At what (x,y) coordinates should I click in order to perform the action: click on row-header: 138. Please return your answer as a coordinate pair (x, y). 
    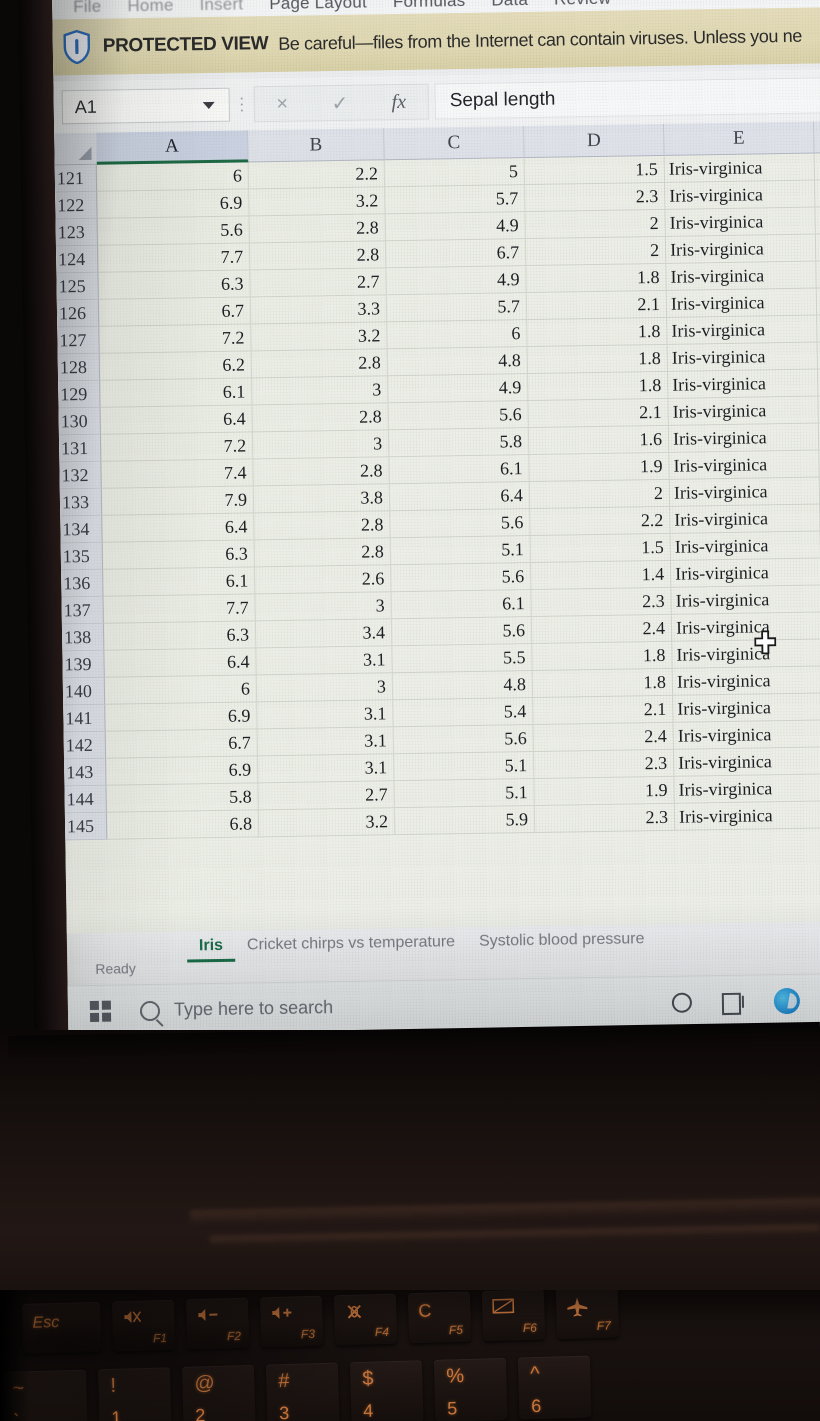
    Looking at the image, I should click on (83, 637).